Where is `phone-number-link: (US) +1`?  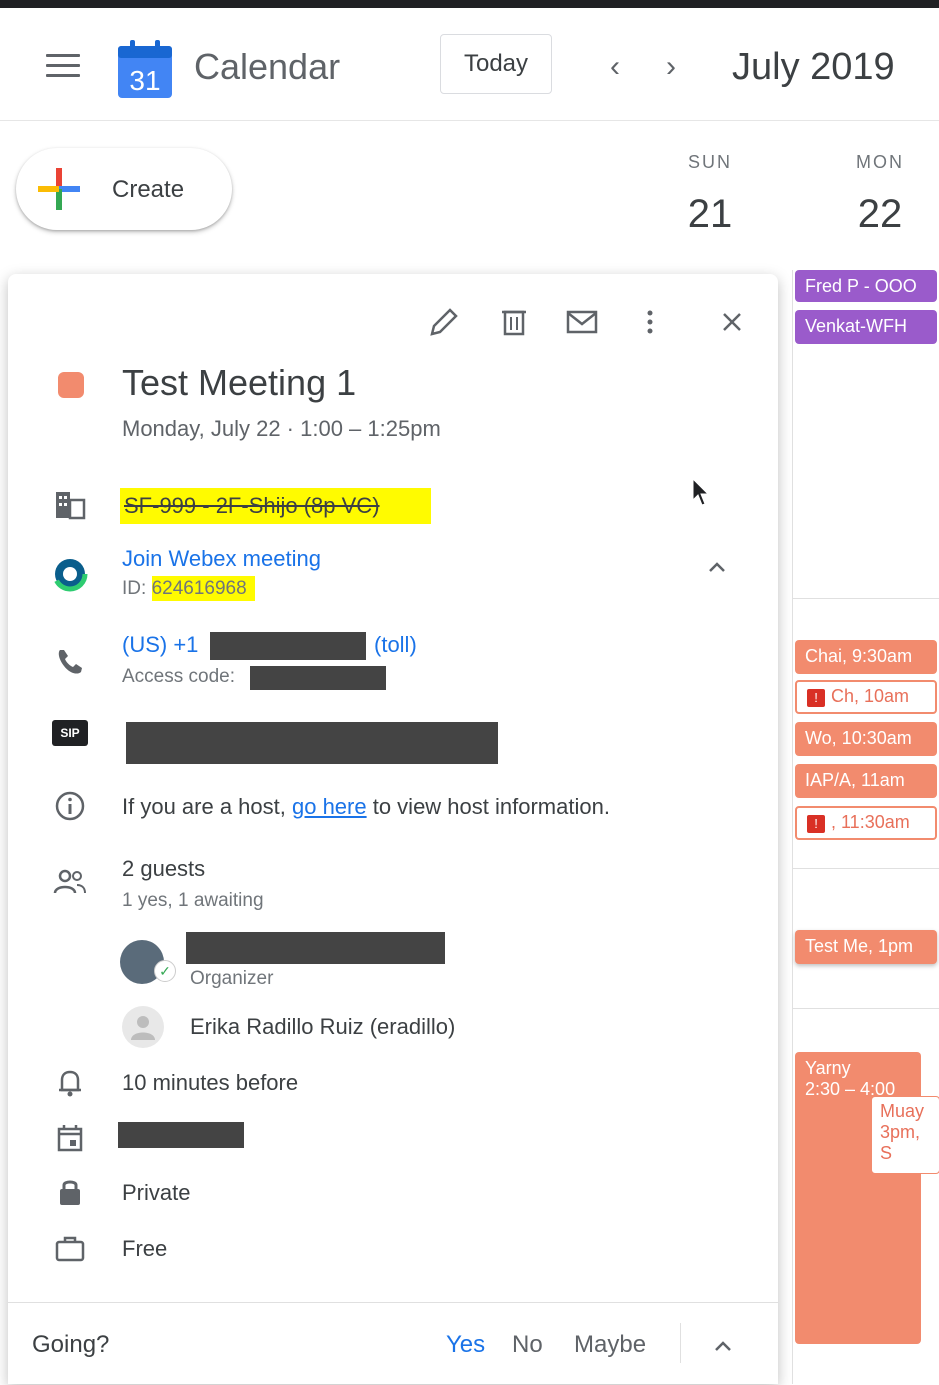
phone-number-link: (US) +1 is located at coordinates (160, 645).